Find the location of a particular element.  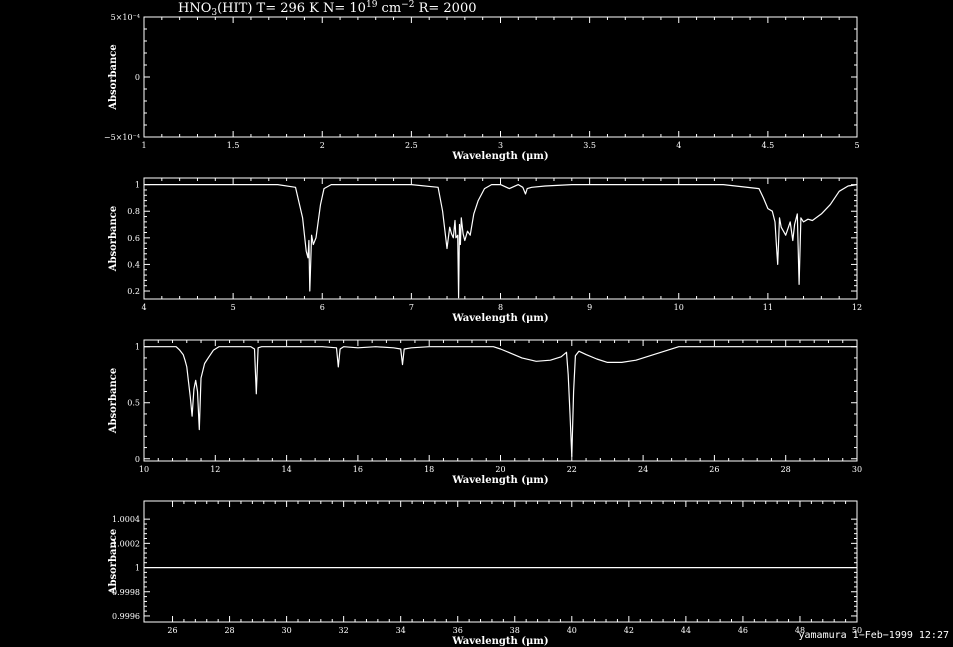

x-tick-label: 44 is located at coordinates (686, 630).